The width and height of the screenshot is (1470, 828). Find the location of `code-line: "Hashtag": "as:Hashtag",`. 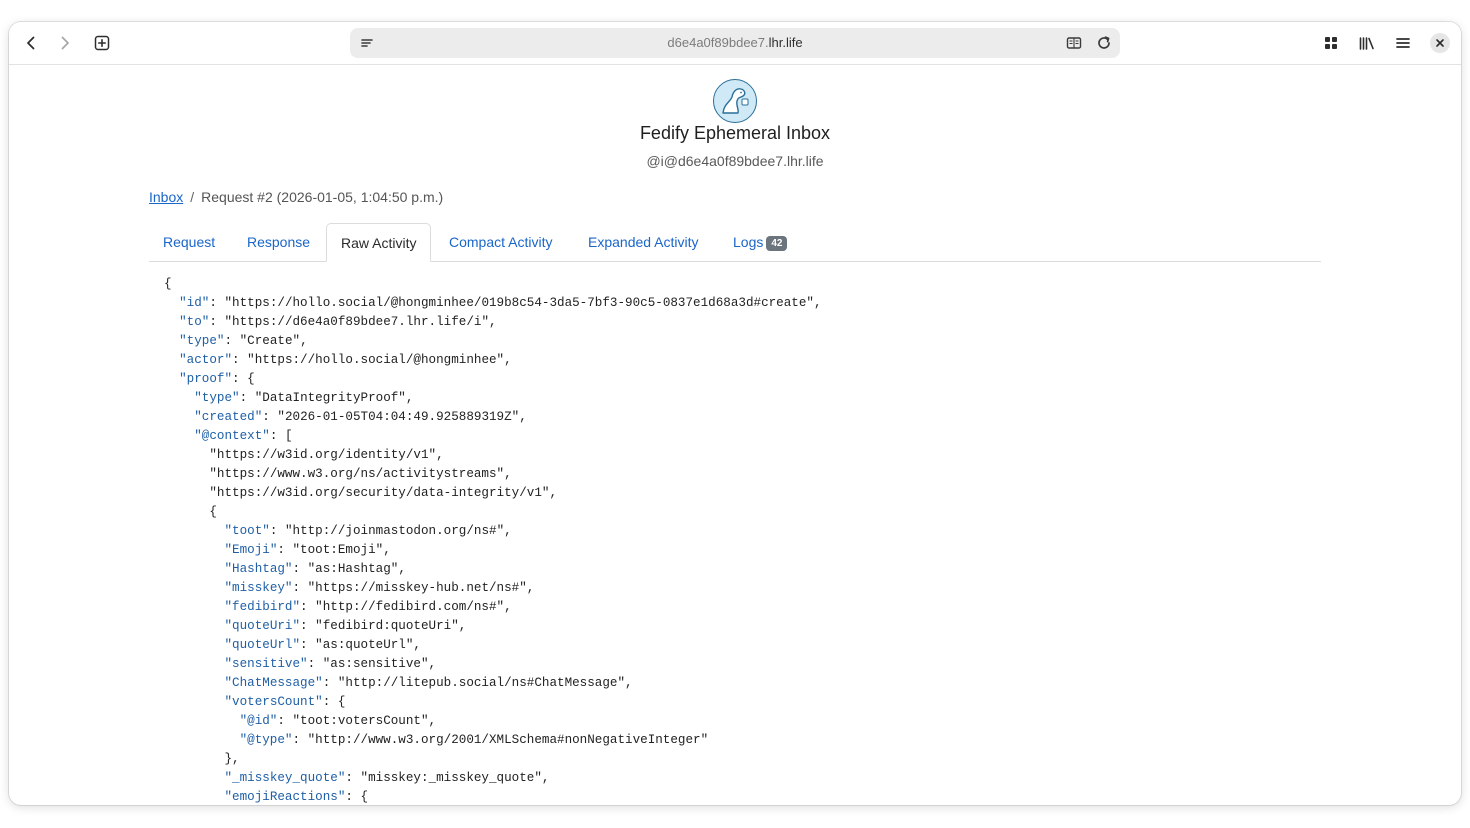

code-line: "Hashtag": "as:Hashtag", is located at coordinates (315, 569).